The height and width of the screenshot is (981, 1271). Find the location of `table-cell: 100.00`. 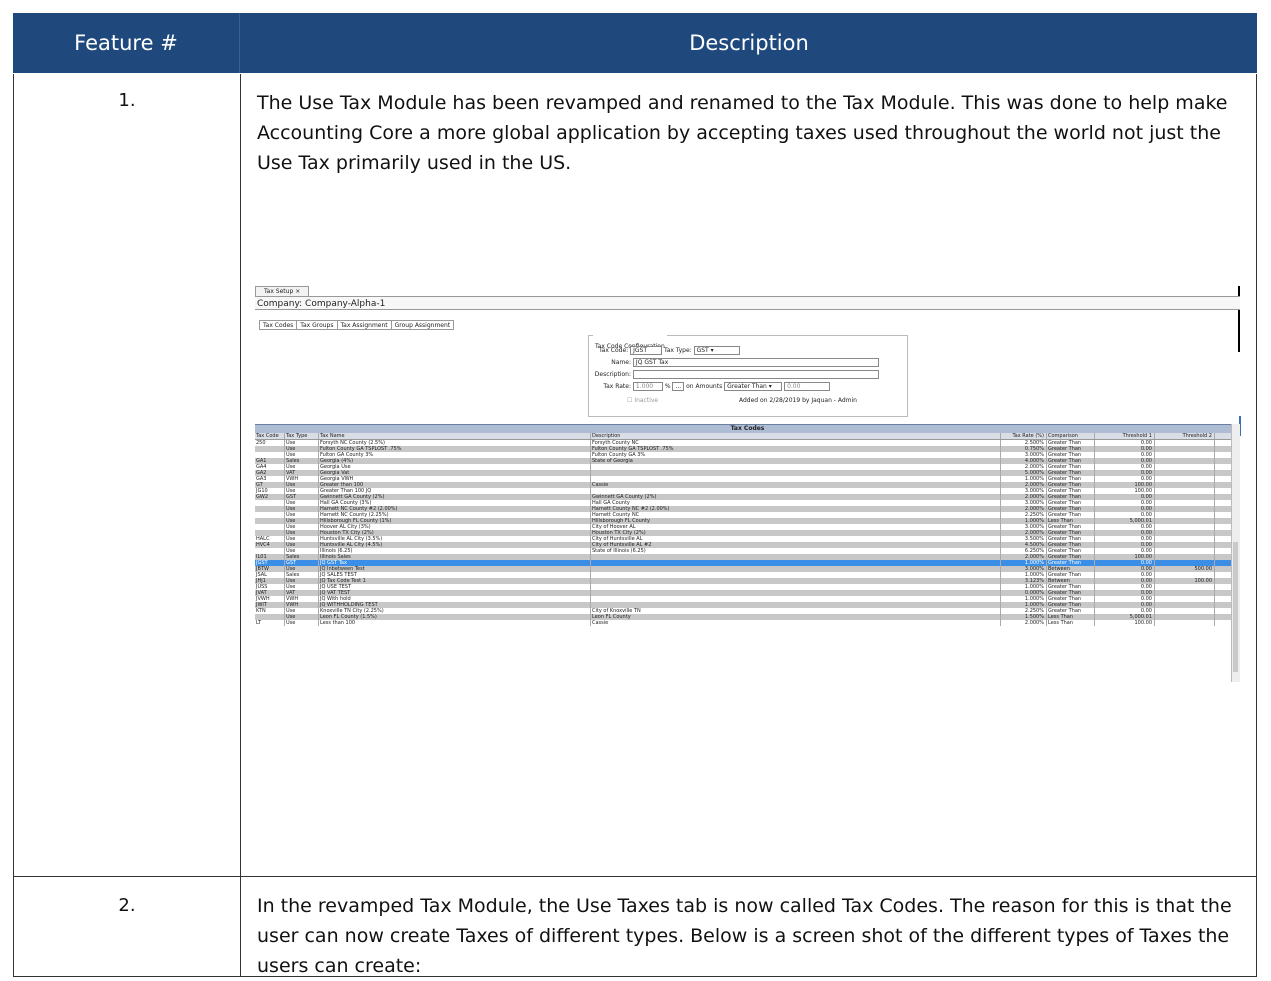

table-cell: 100.00 is located at coordinates (1125, 623).